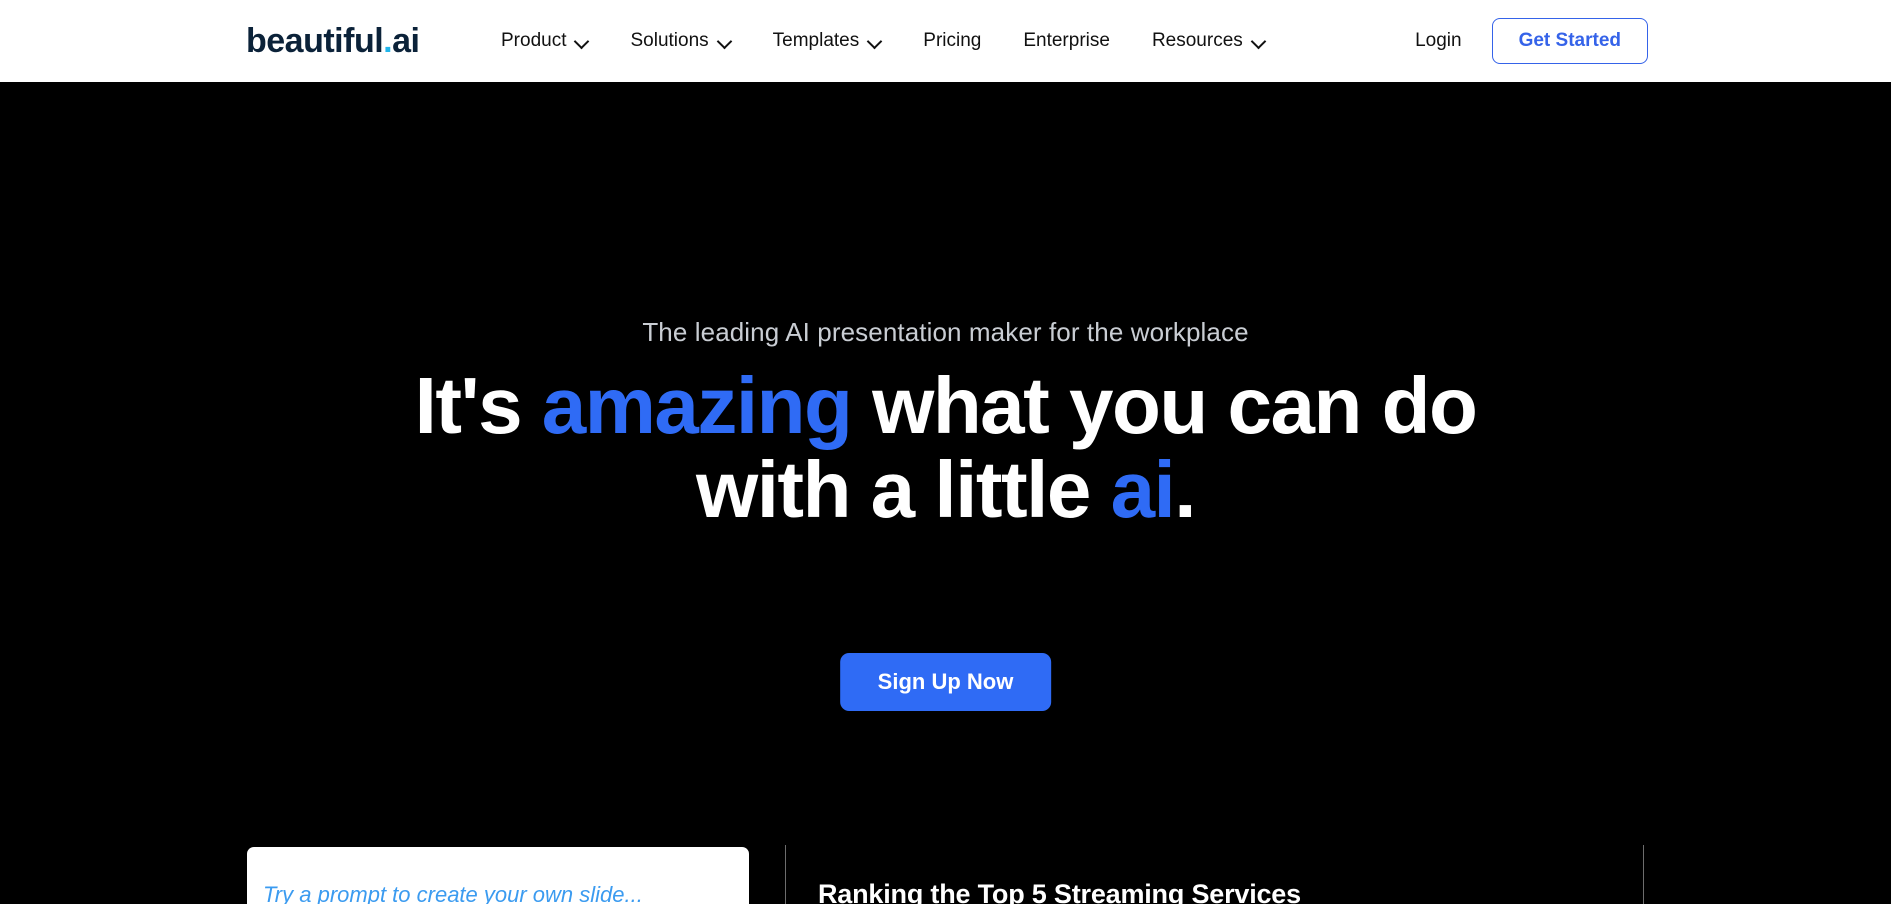  What do you see at coordinates (697, 405) in the screenshot?
I see `headline-accent-amazing: amazing` at bounding box center [697, 405].